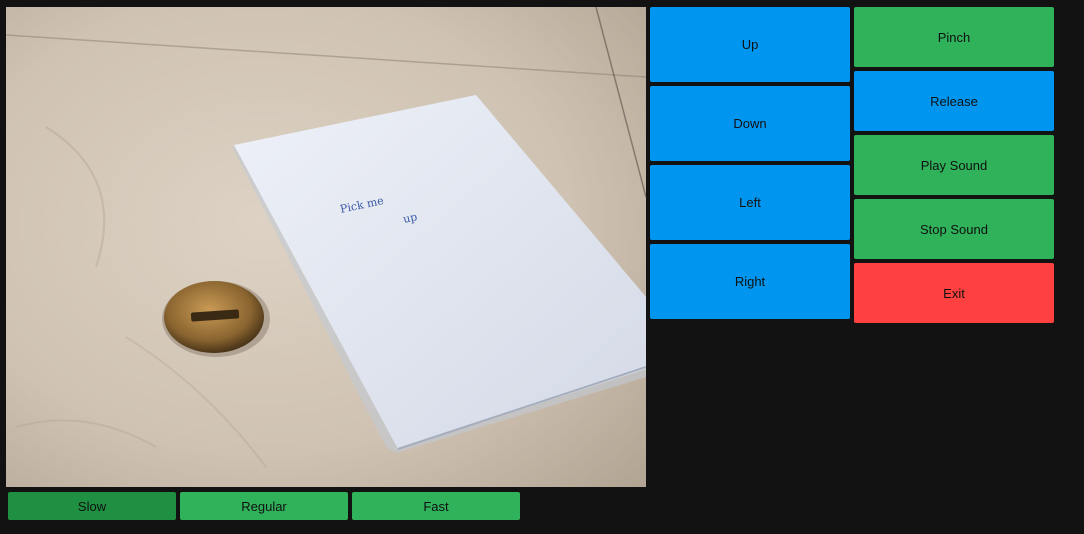 The image size is (1084, 534). What do you see at coordinates (264, 506) in the screenshot?
I see `speed-regular-button: Regular` at bounding box center [264, 506].